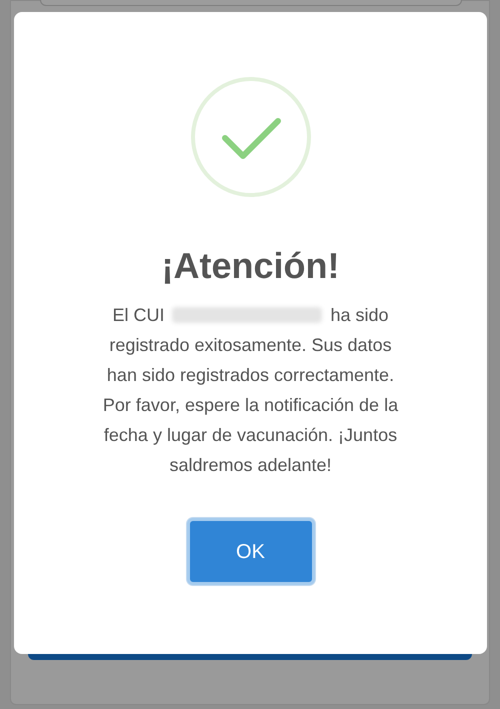 This screenshot has height=709, width=500. What do you see at coordinates (251, 266) in the screenshot?
I see `dialog-title: ¡Atención!` at bounding box center [251, 266].